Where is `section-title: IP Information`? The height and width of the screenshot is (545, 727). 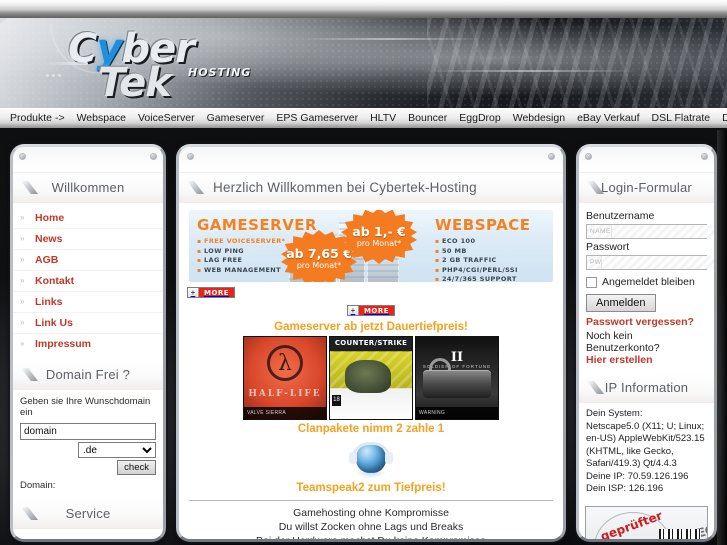
section-title: IP Information is located at coordinates (646, 387).